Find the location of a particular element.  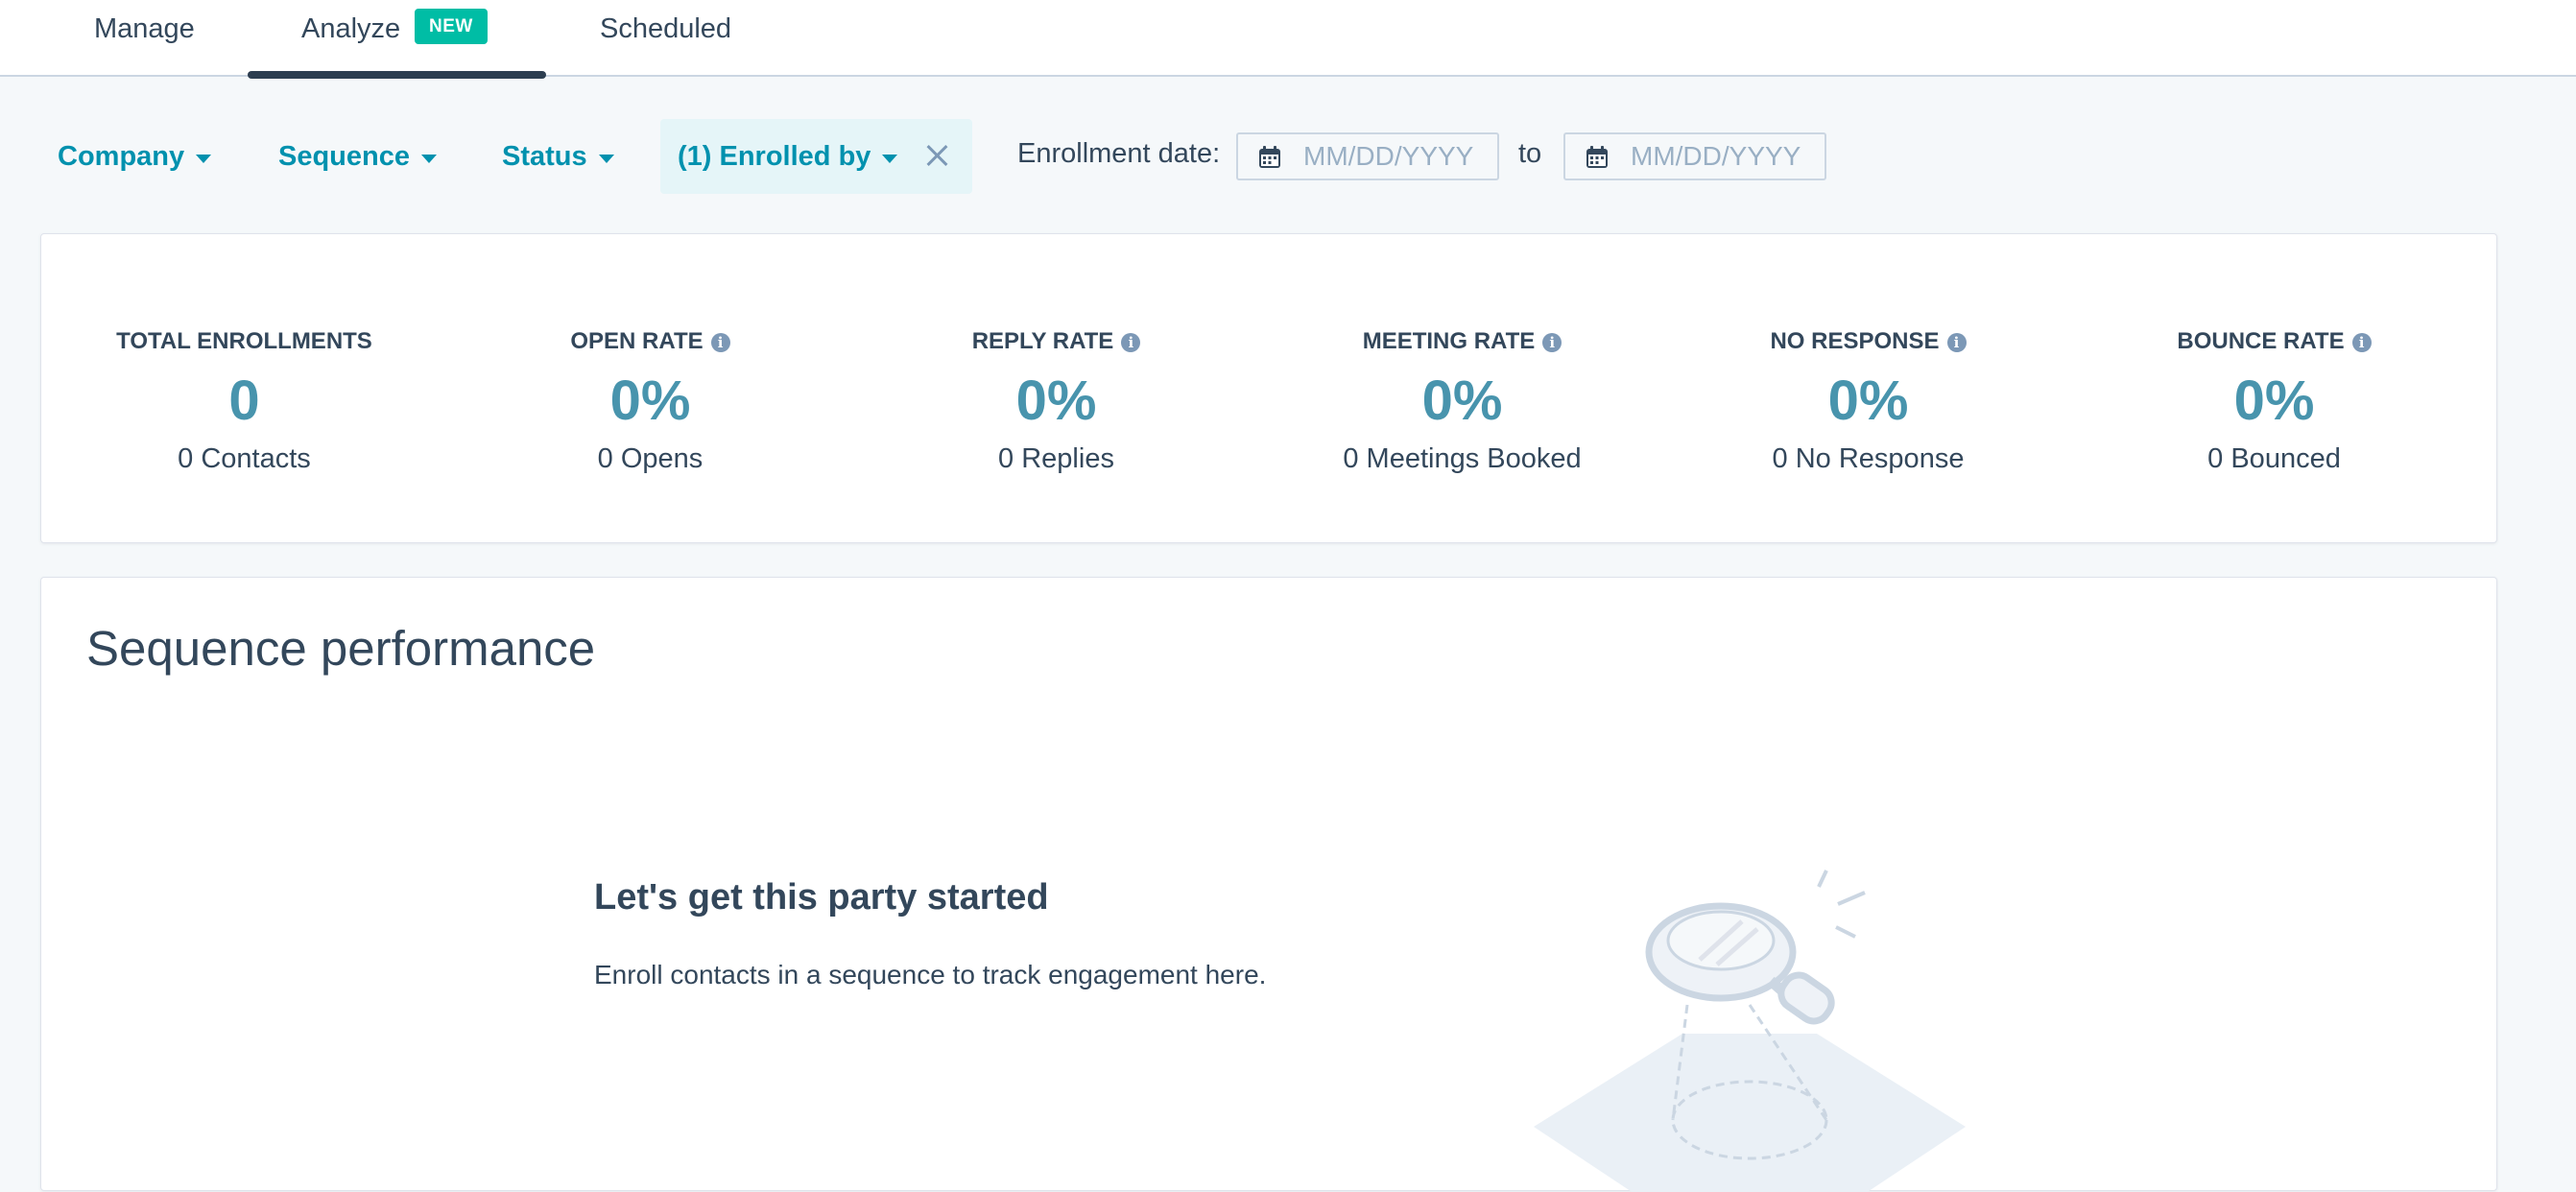

stat-title: BOUNCE RATE i is located at coordinates (2274, 341).